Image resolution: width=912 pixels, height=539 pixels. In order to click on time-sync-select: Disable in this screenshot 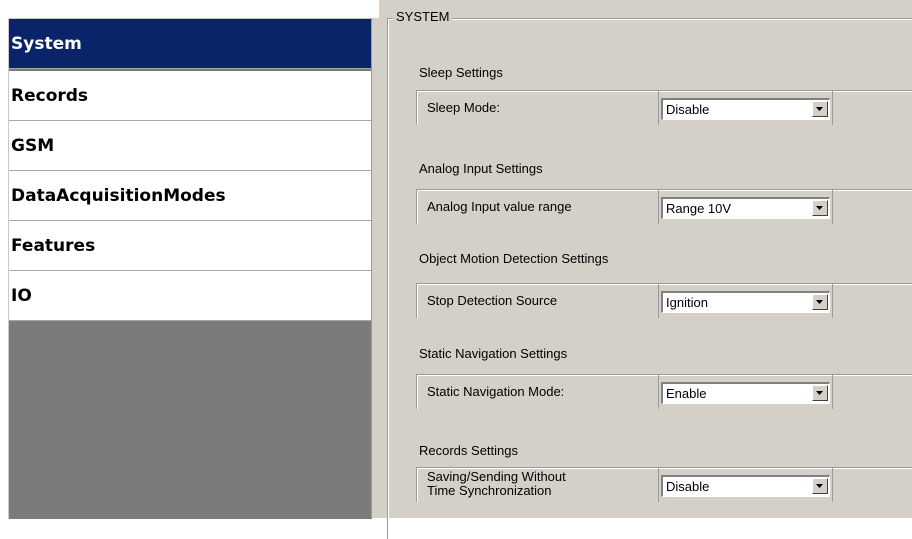, I will do `click(745, 486)`.